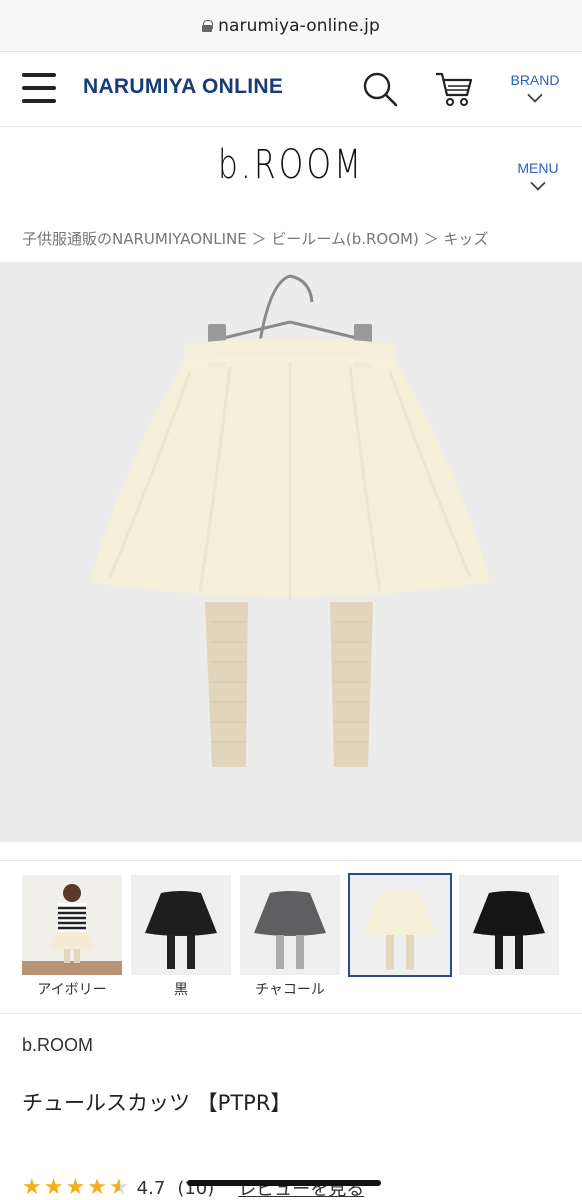 This screenshot has height=1200, width=582. Describe the element at coordinates (72, 990) in the screenshot. I see `thumbnail-label: アイボリー` at that location.